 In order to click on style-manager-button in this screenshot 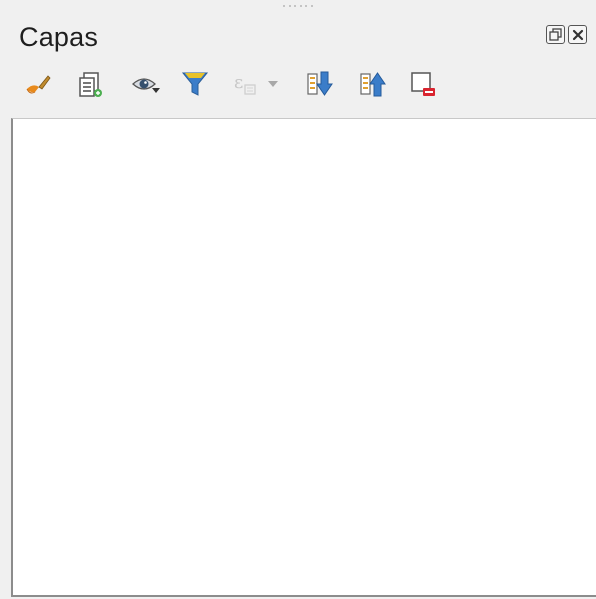, I will do `click(38, 84)`.